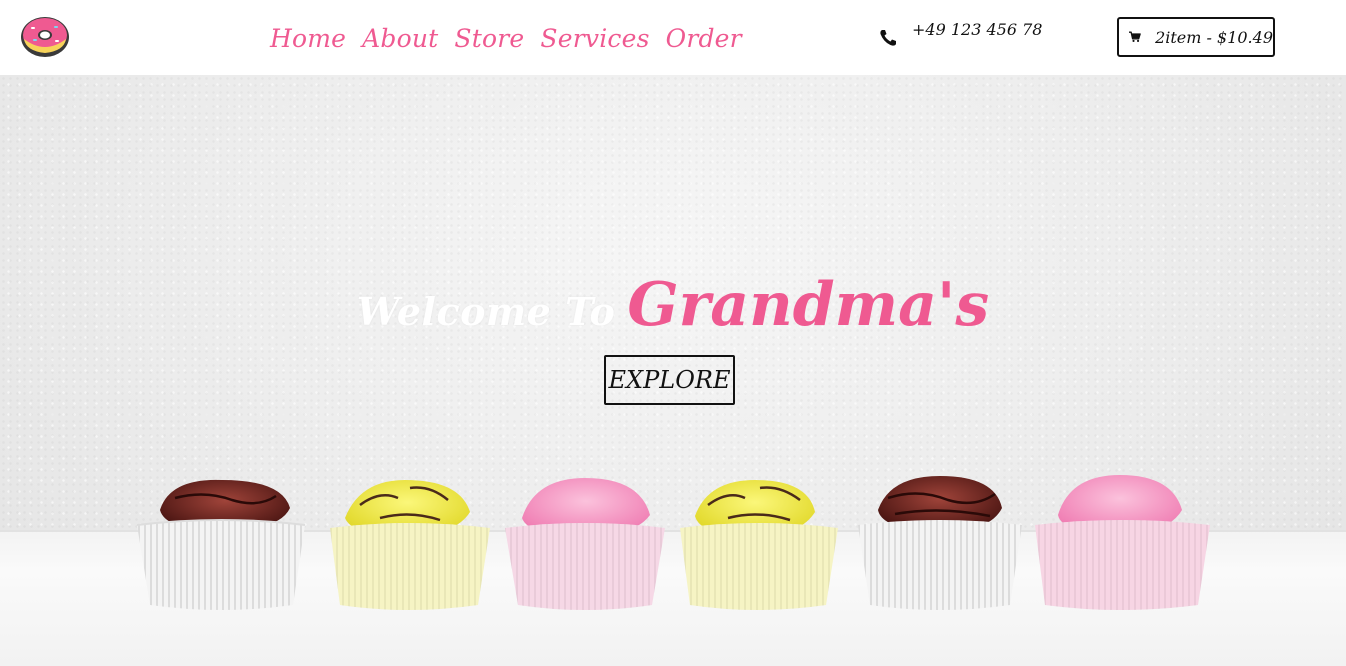  What do you see at coordinates (400, 38) in the screenshot?
I see `nav-about-link: About` at bounding box center [400, 38].